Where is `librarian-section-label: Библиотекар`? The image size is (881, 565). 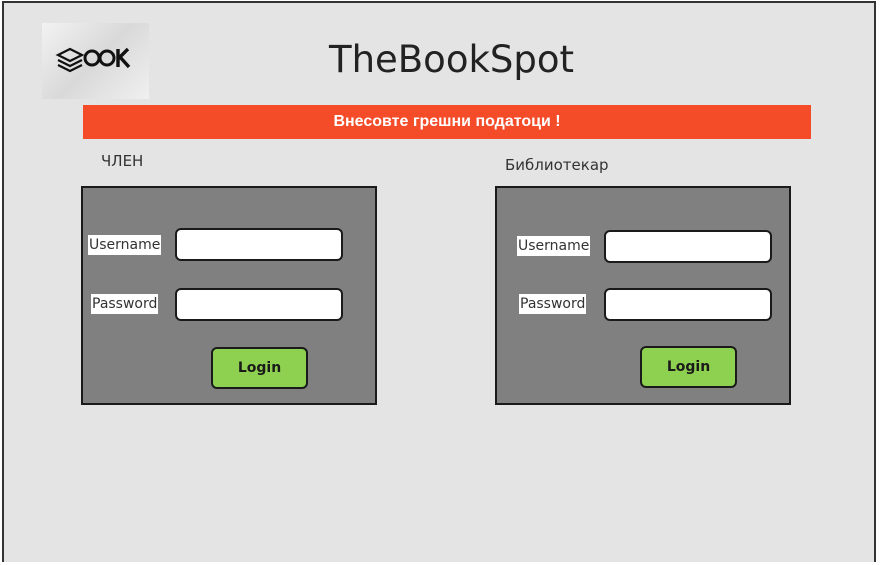 librarian-section-label: Библиотекар is located at coordinates (557, 165).